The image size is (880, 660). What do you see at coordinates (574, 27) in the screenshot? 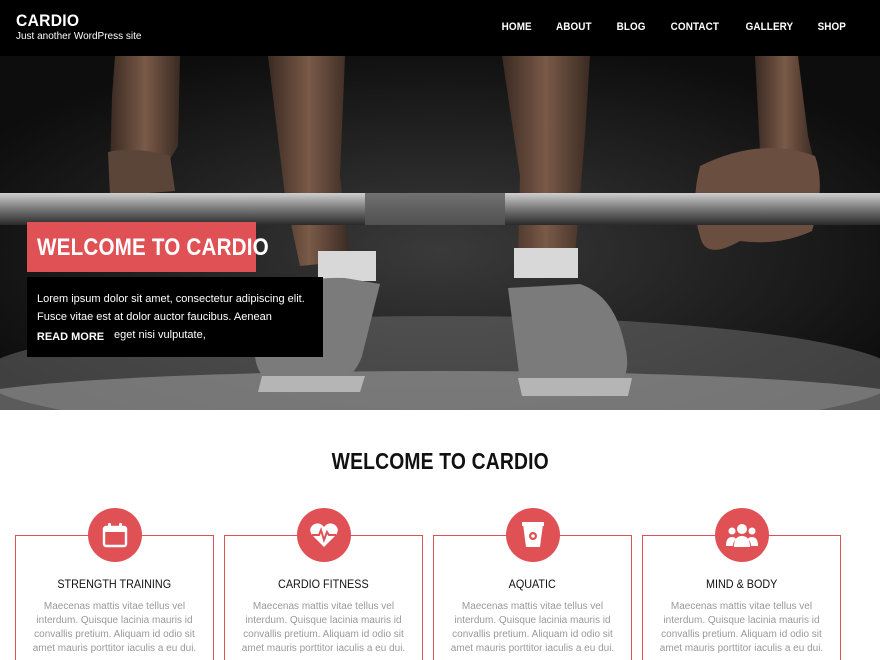
I see `nav-about: ABOUT` at bounding box center [574, 27].